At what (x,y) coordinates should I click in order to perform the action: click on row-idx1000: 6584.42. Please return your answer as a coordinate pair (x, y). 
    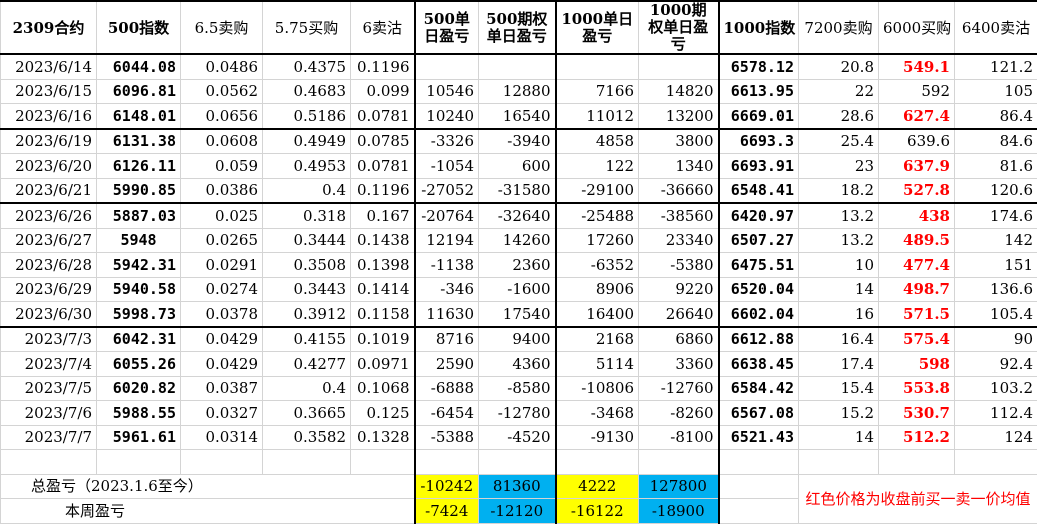
    Looking at the image, I should click on (759, 388).